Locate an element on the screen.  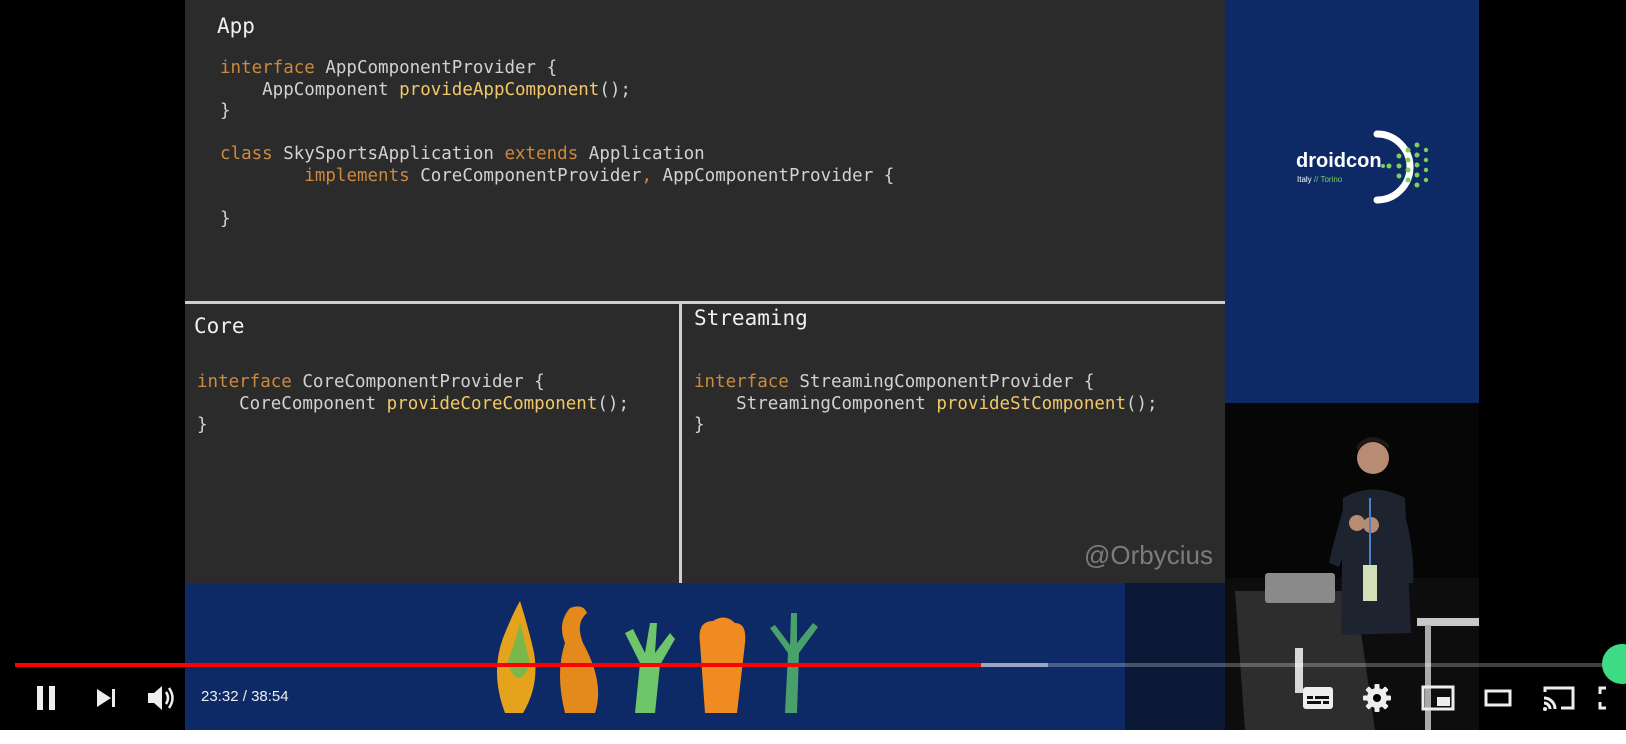
settings-icon is located at coordinates (1377, 698).